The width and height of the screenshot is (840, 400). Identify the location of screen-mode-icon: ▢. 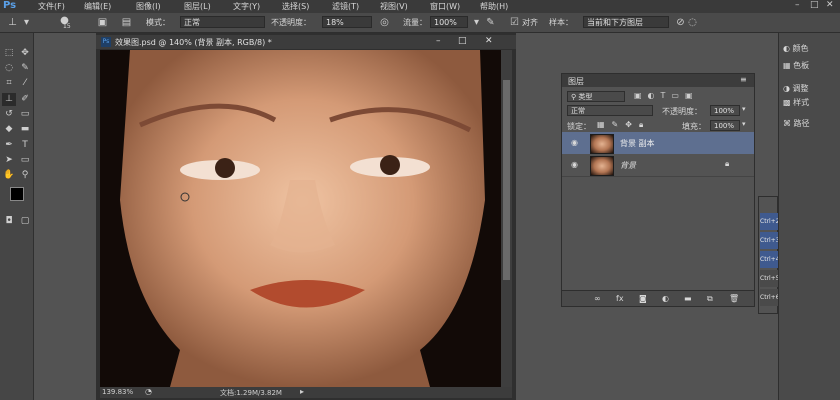
(25, 221).